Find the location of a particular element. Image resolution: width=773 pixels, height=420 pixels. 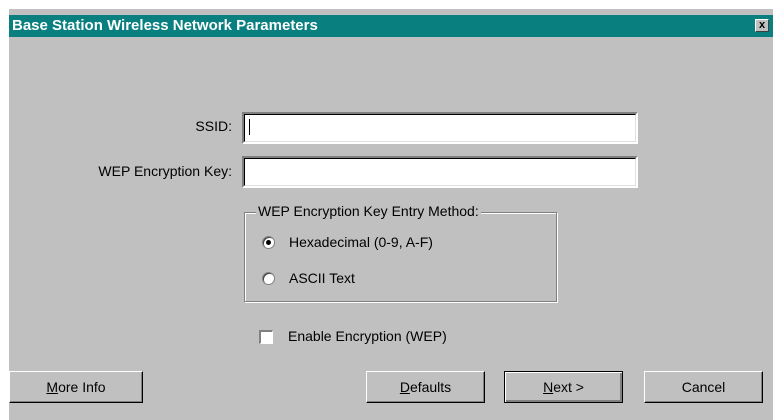

text-caret is located at coordinates (249, 127).